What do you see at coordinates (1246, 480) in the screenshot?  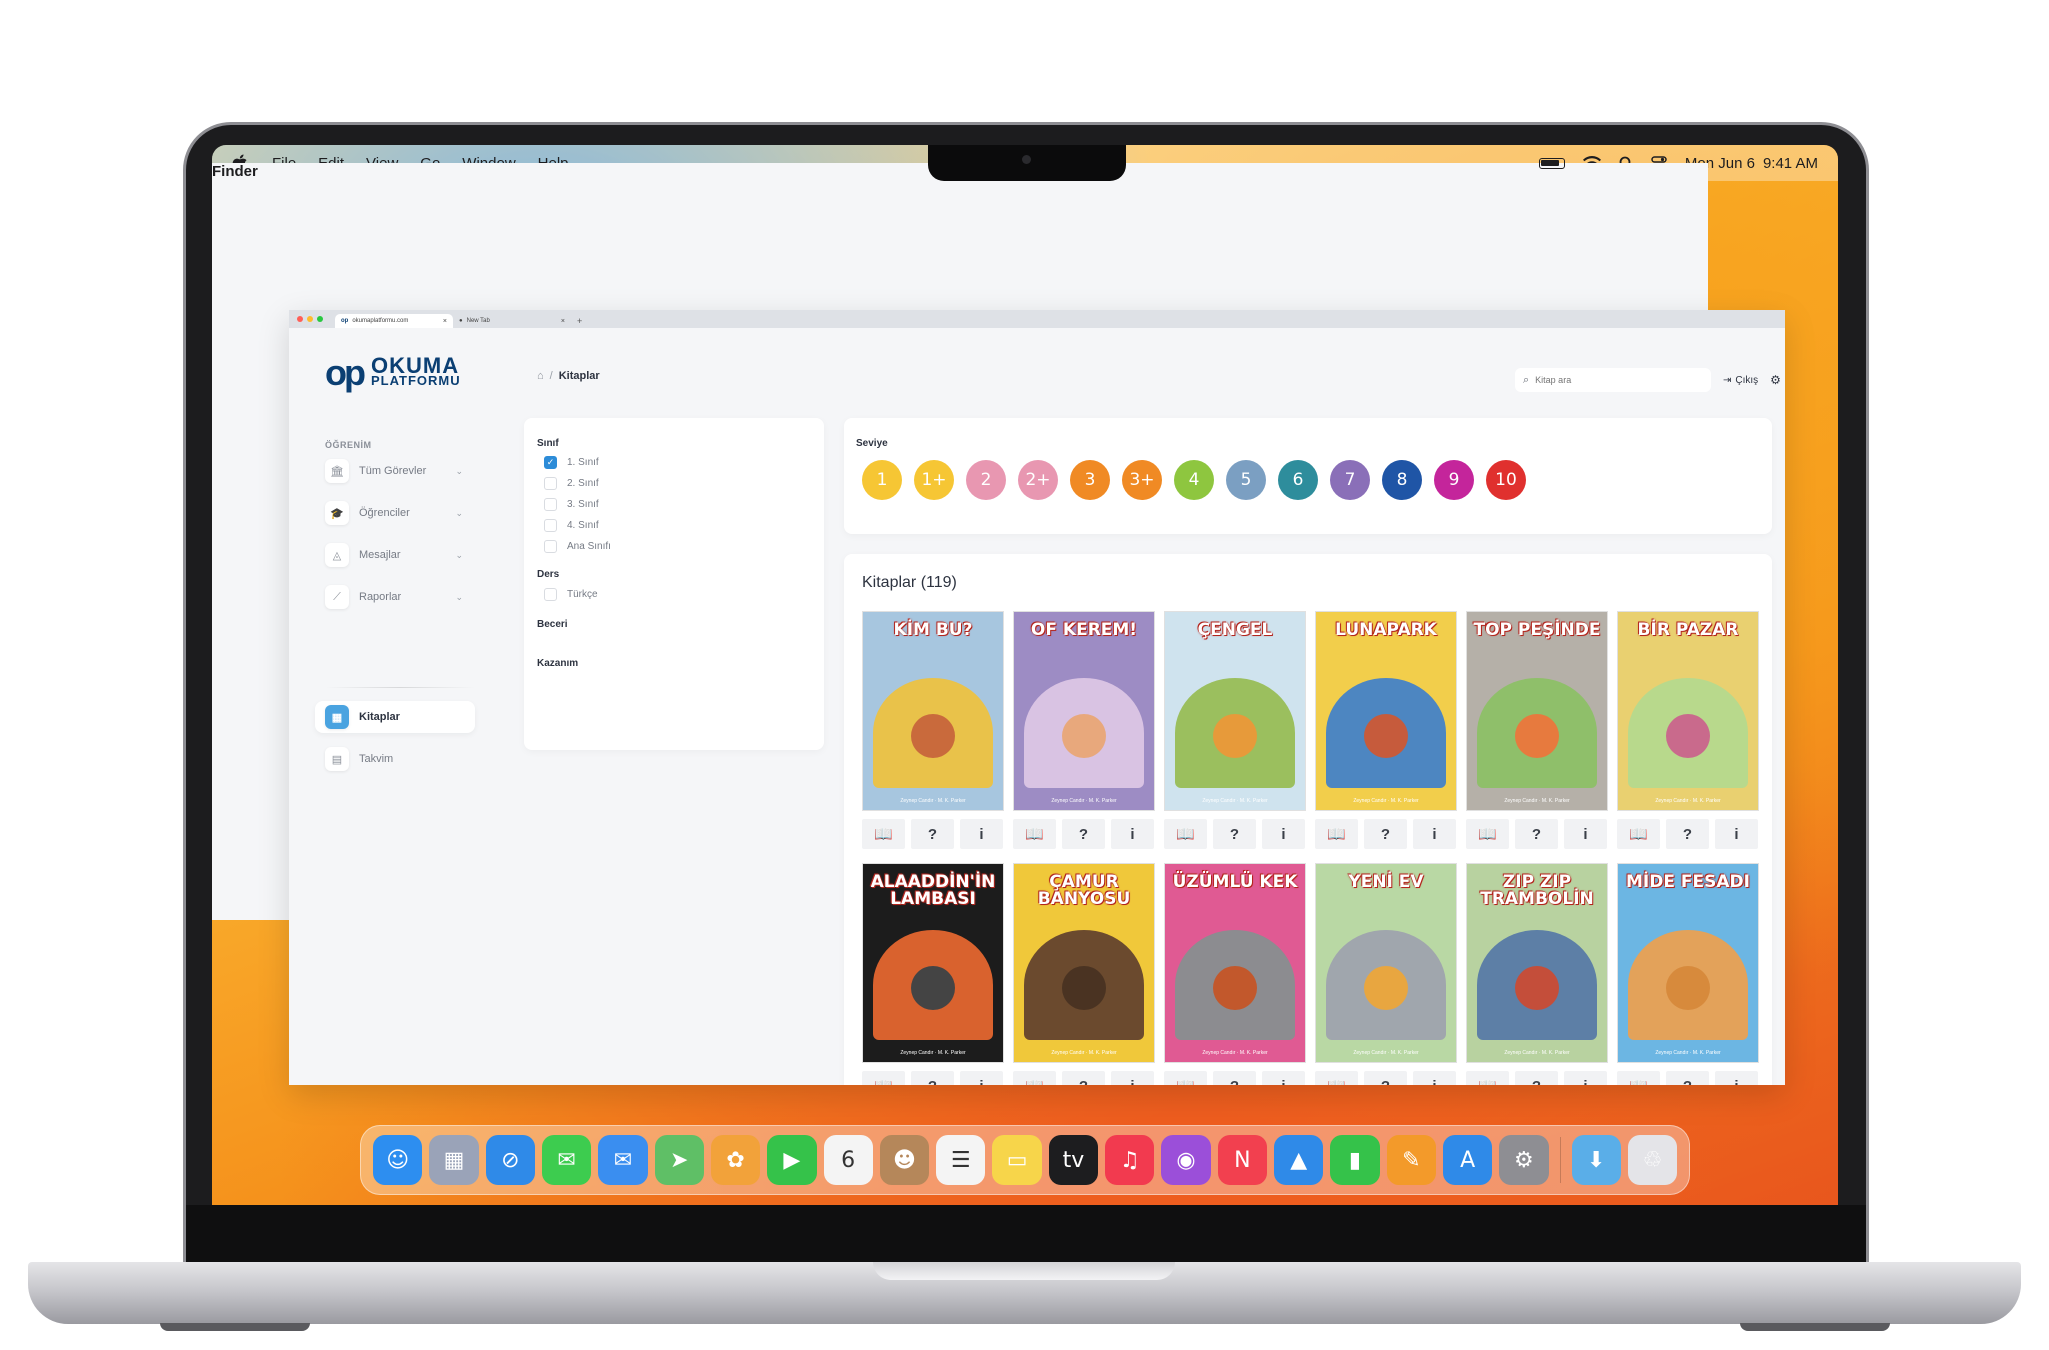 I see `level-badge: 5` at bounding box center [1246, 480].